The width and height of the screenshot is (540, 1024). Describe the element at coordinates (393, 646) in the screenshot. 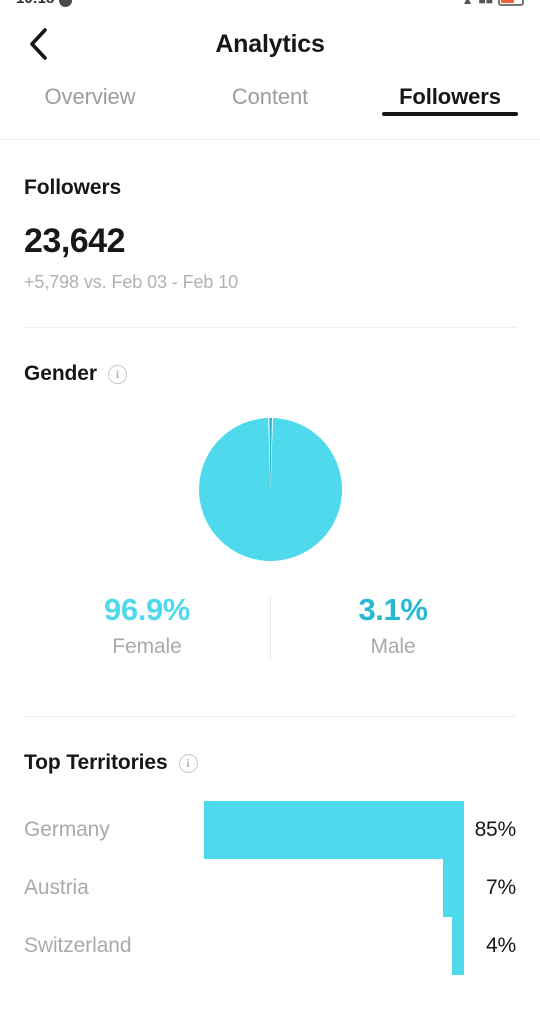

I see `male-label: Male` at that location.